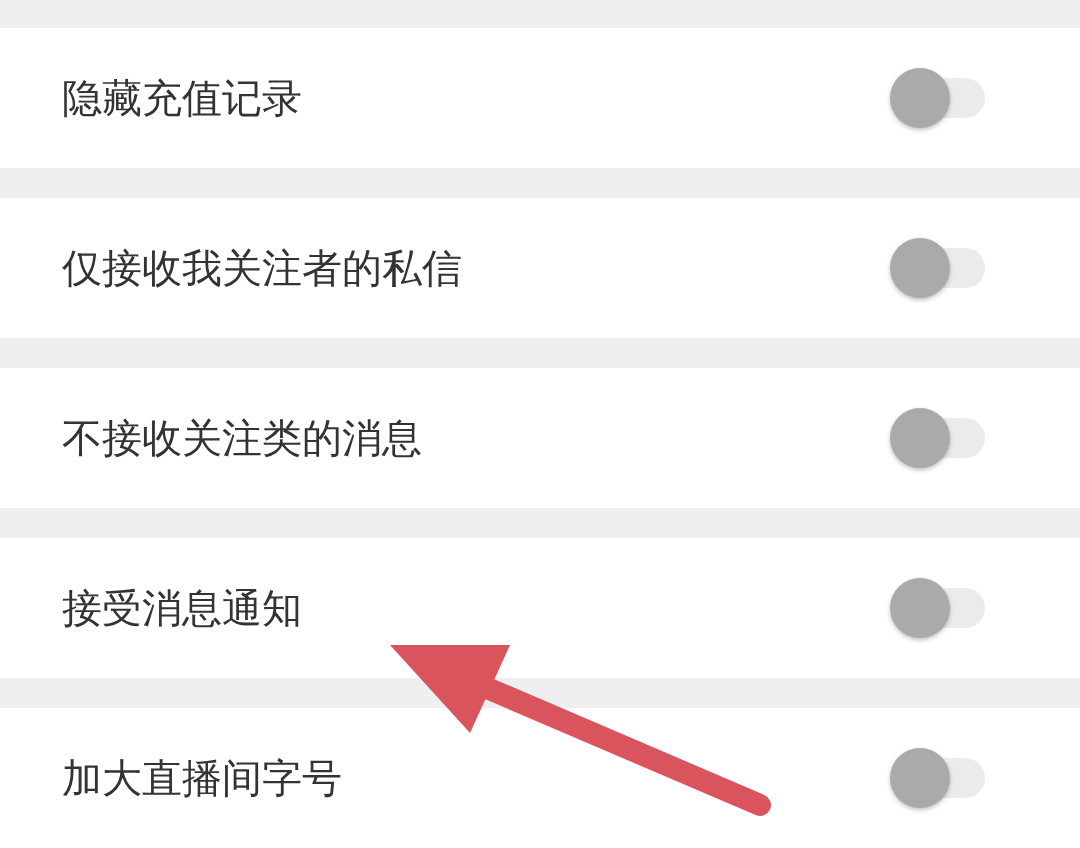 The height and width of the screenshot is (848, 1080). I want to click on setting-label: 接受消息通知, so click(182, 608).